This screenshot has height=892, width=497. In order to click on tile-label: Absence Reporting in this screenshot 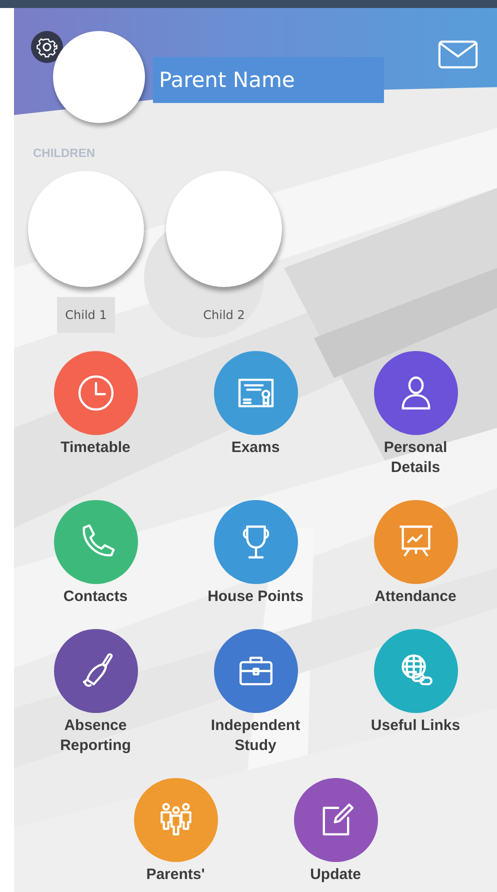, I will do `click(95, 736)`.